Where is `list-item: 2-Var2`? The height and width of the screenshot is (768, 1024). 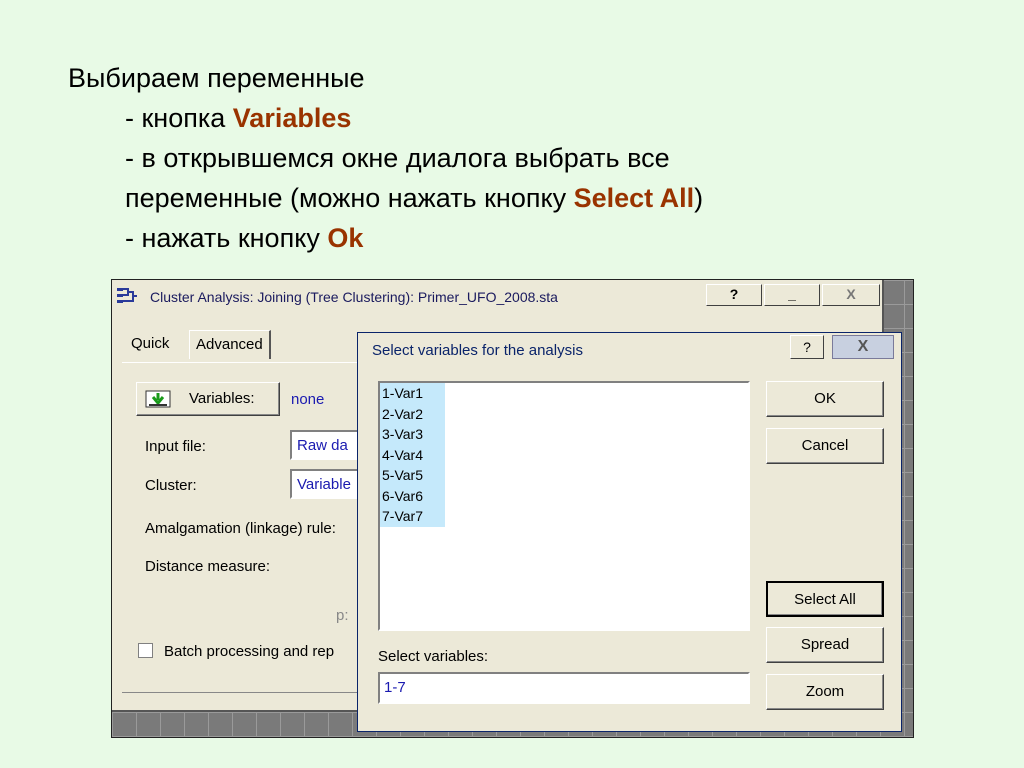
list-item: 2-Var2 is located at coordinates (412, 413).